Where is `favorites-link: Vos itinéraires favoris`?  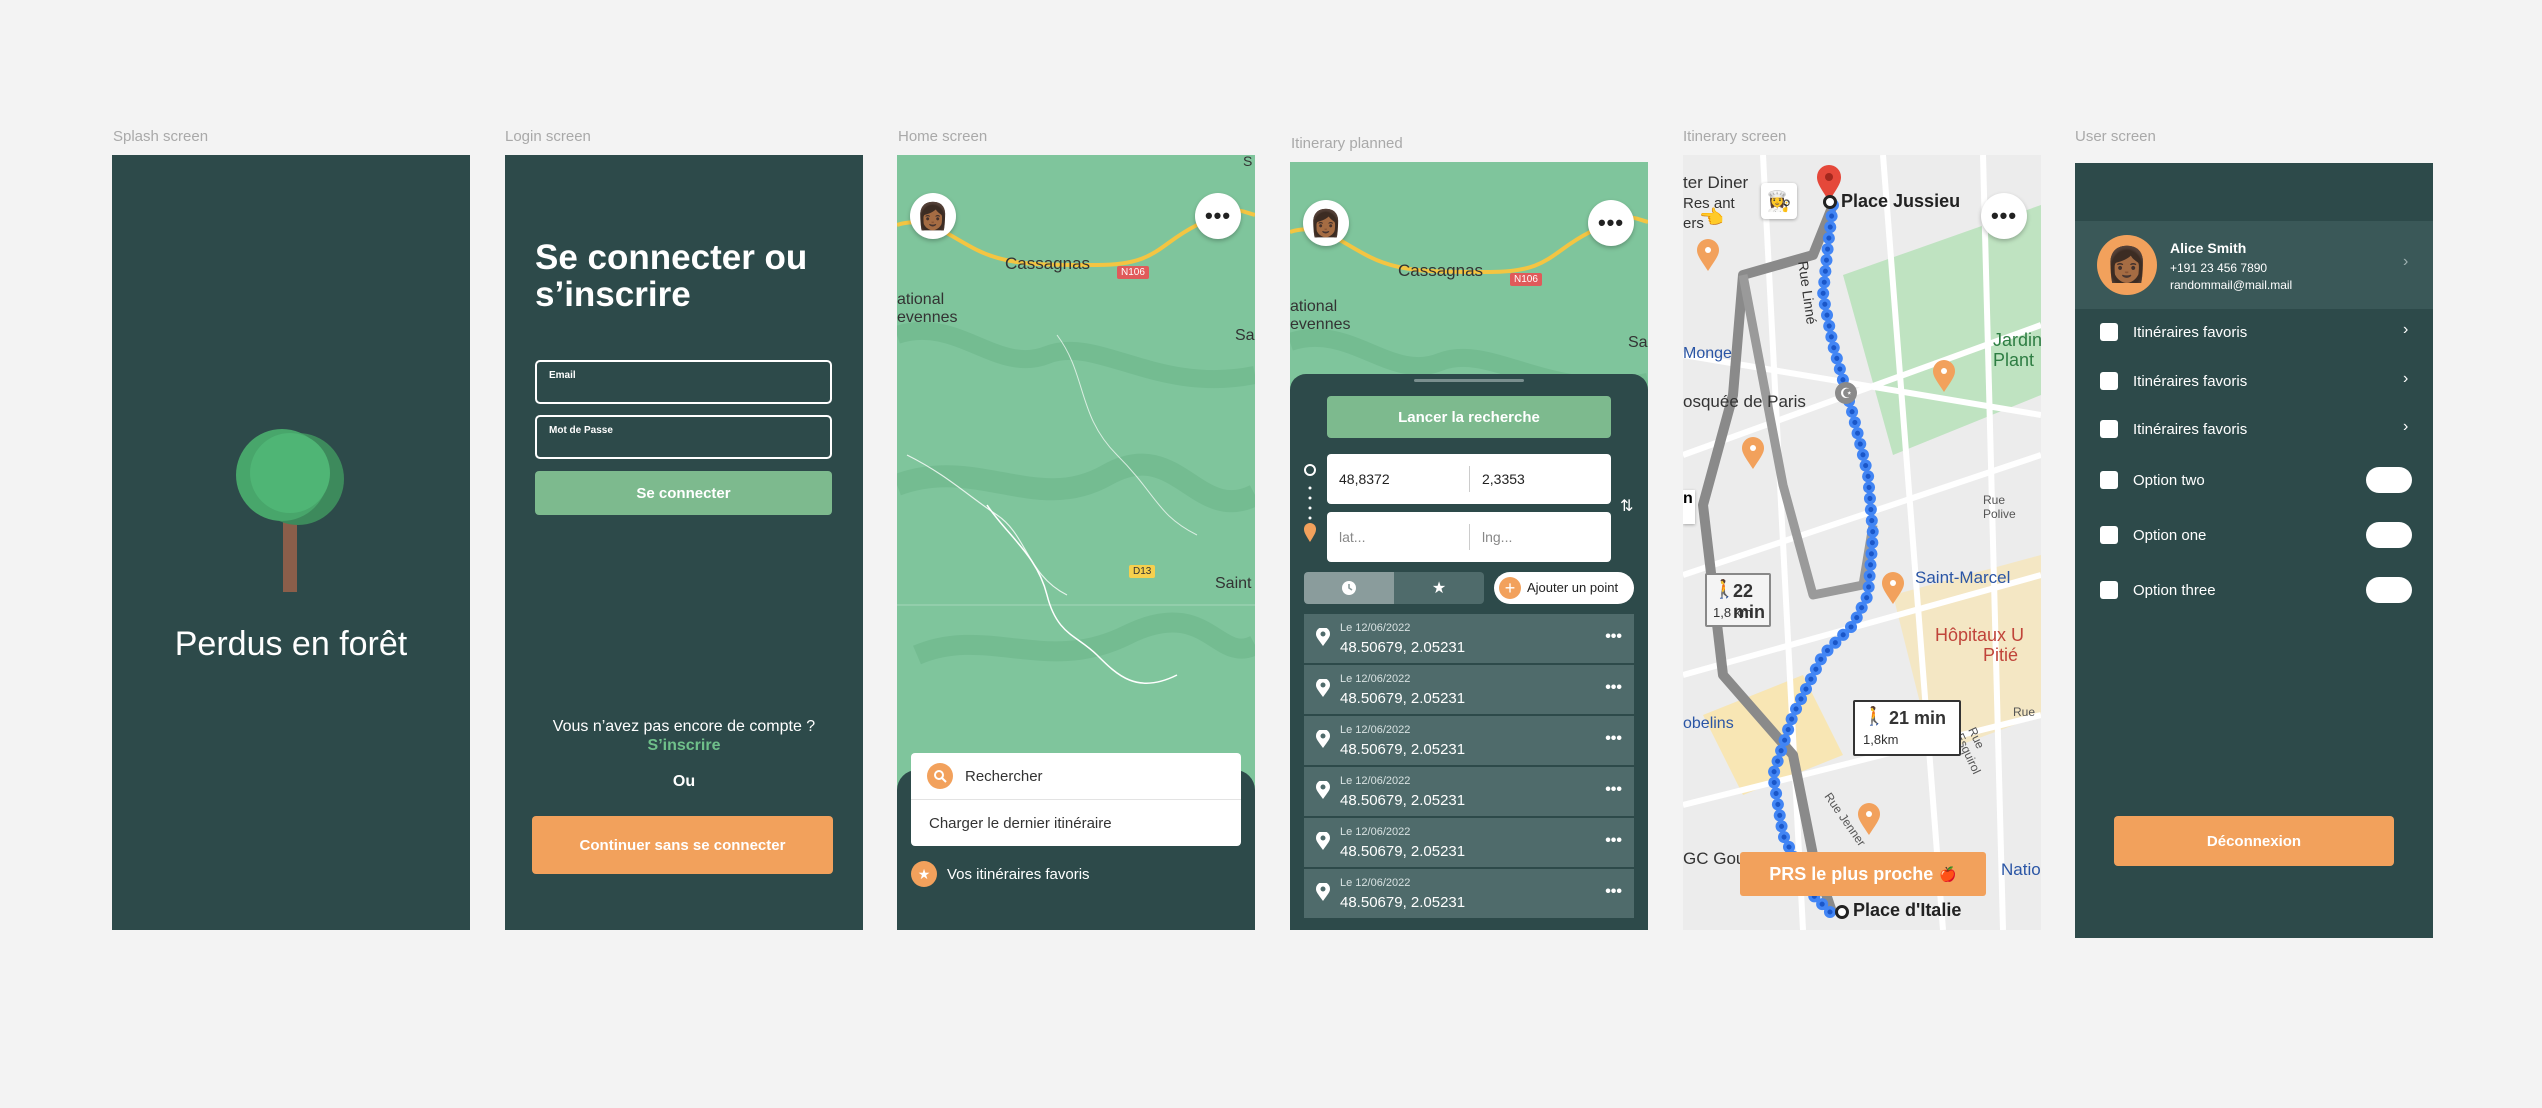 favorites-link: Vos itinéraires favoris is located at coordinates (1018, 874).